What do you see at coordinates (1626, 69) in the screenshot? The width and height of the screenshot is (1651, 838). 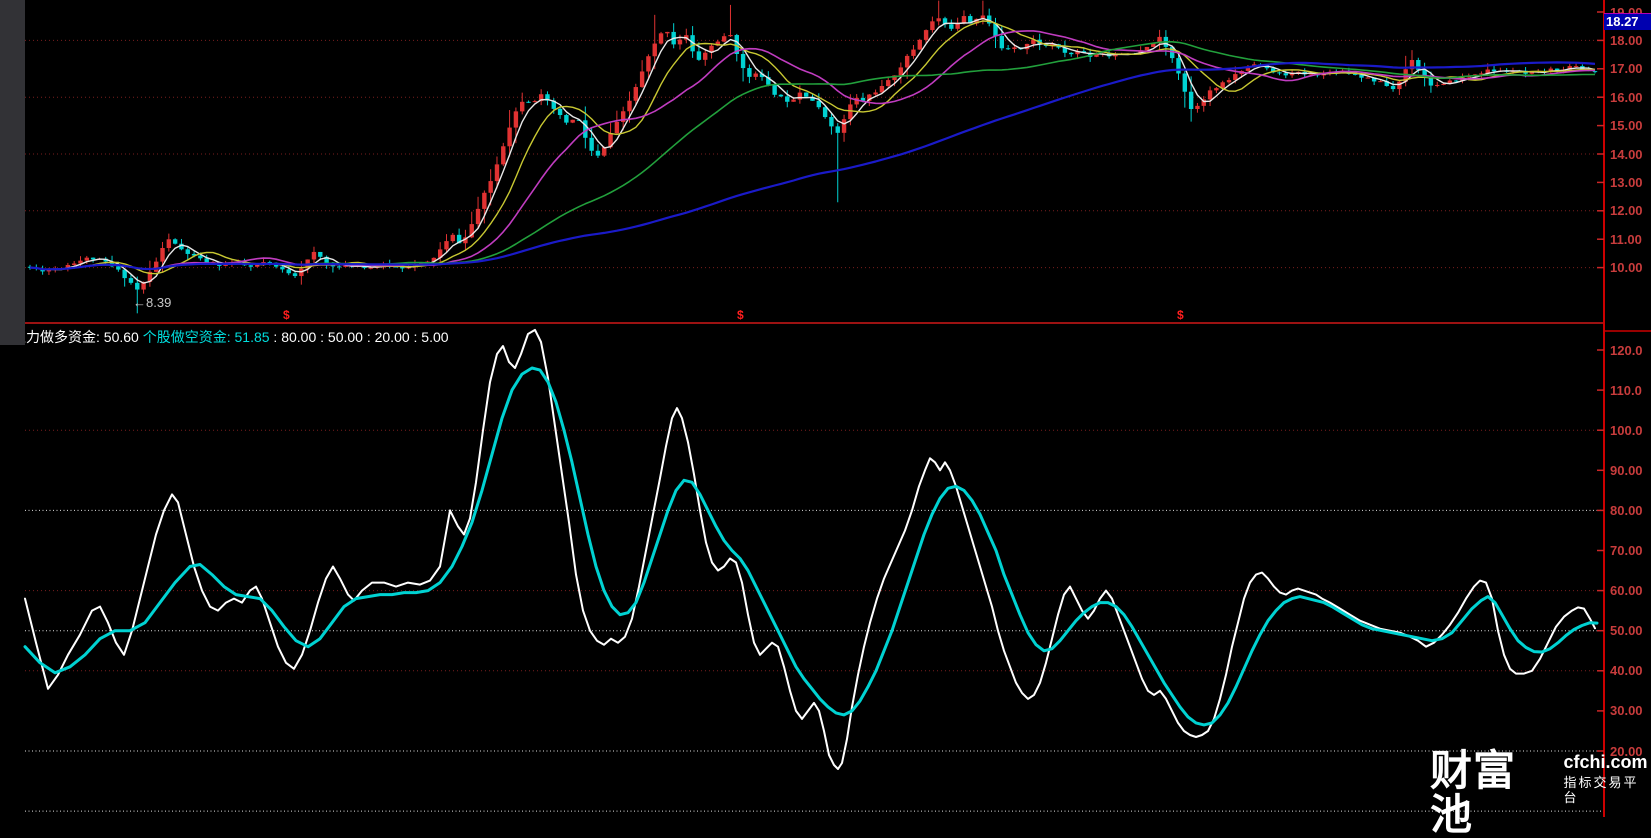 I see `top-axis-label: 17.00` at bounding box center [1626, 69].